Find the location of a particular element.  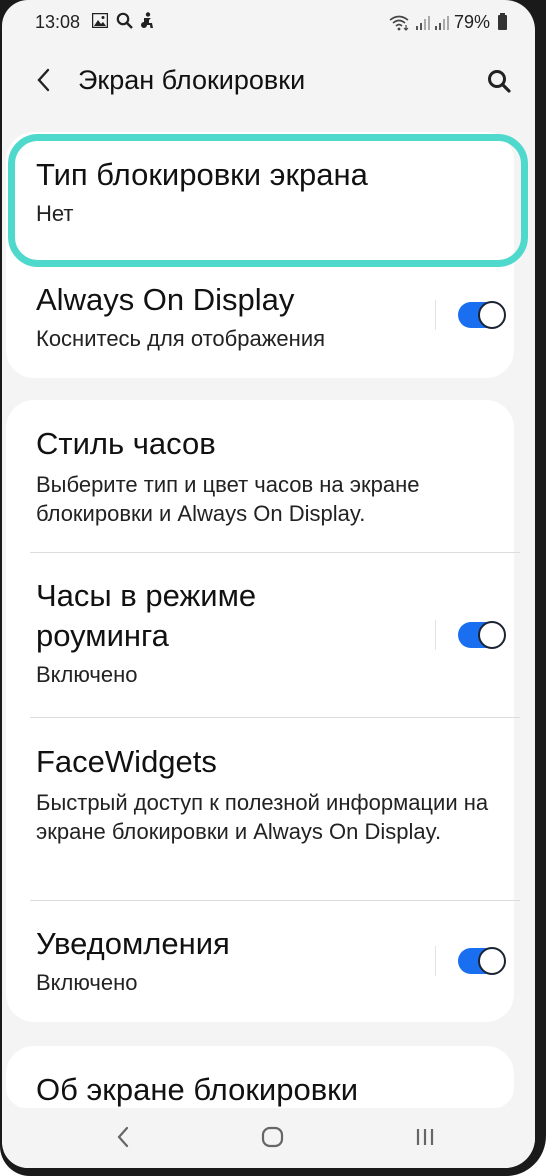

item-subtitle: Коснитесь для отображения is located at coordinates (181, 338).